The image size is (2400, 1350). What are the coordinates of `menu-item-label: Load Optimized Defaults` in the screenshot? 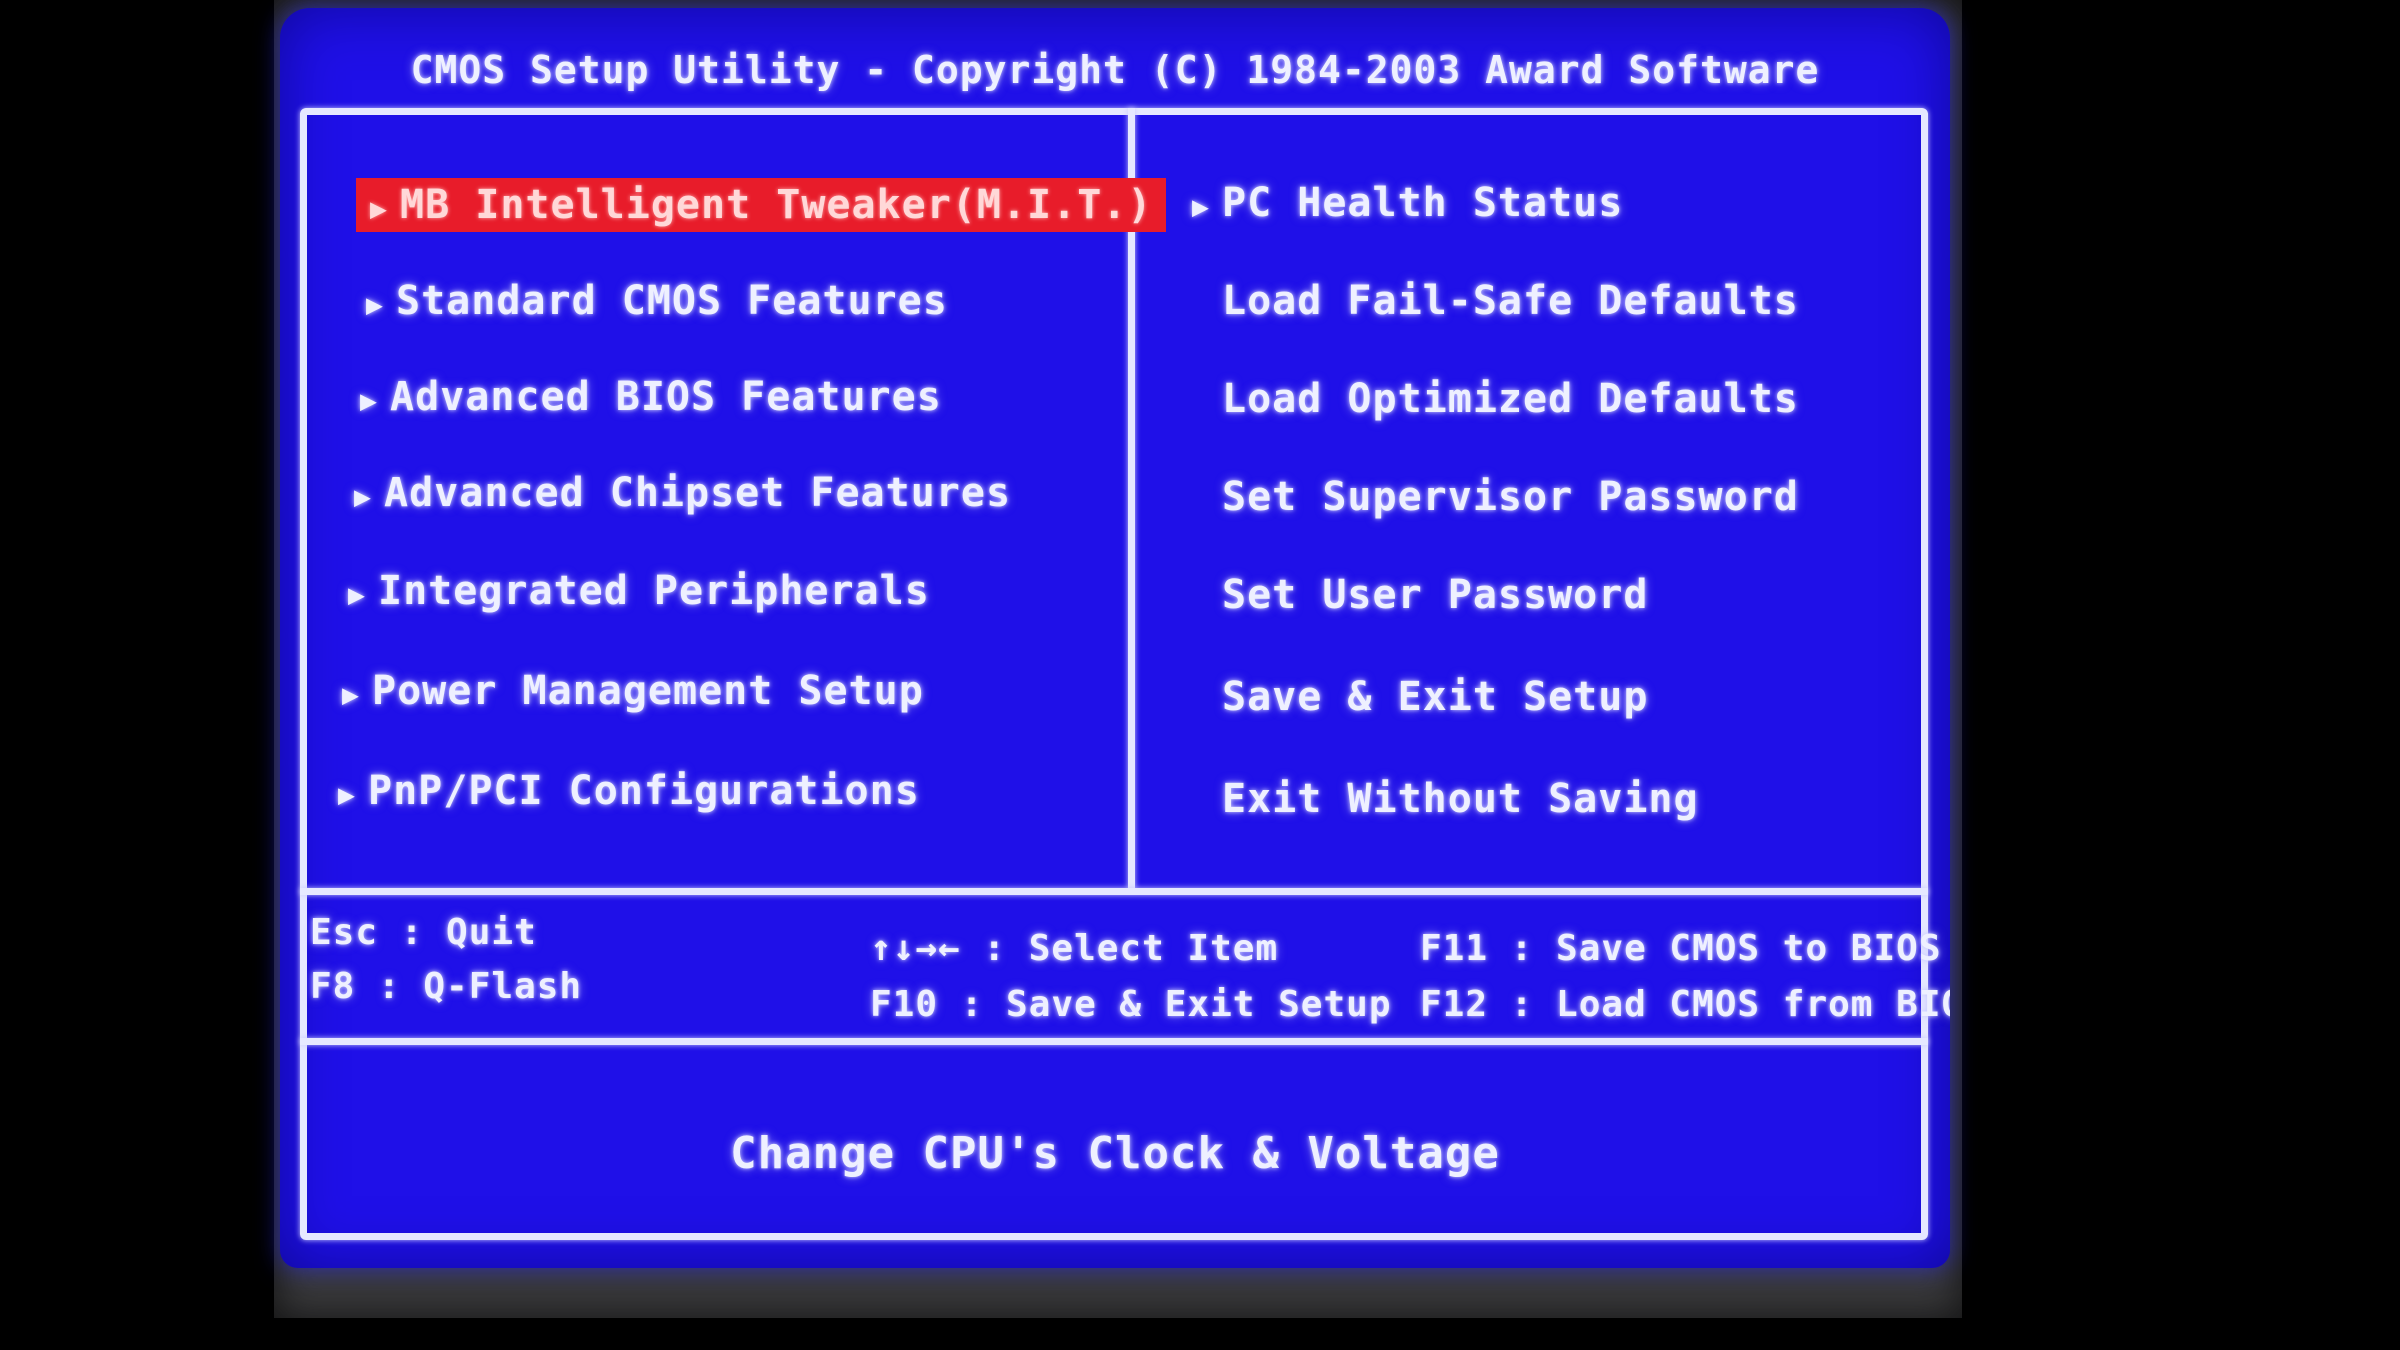 It's located at (1510, 399).